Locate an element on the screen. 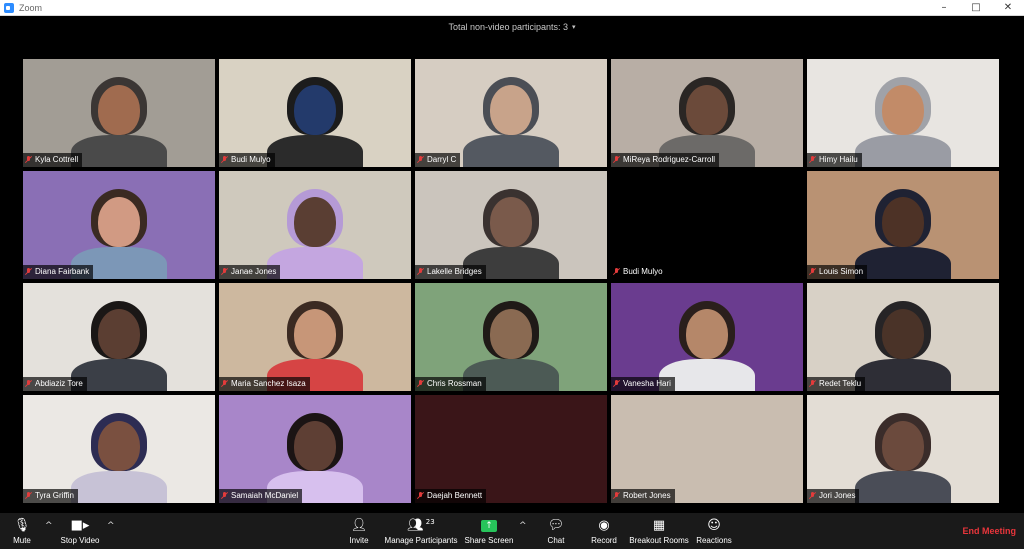 The height and width of the screenshot is (549, 1024). reactions-button: ☺ Reactions is located at coordinates (714, 531).